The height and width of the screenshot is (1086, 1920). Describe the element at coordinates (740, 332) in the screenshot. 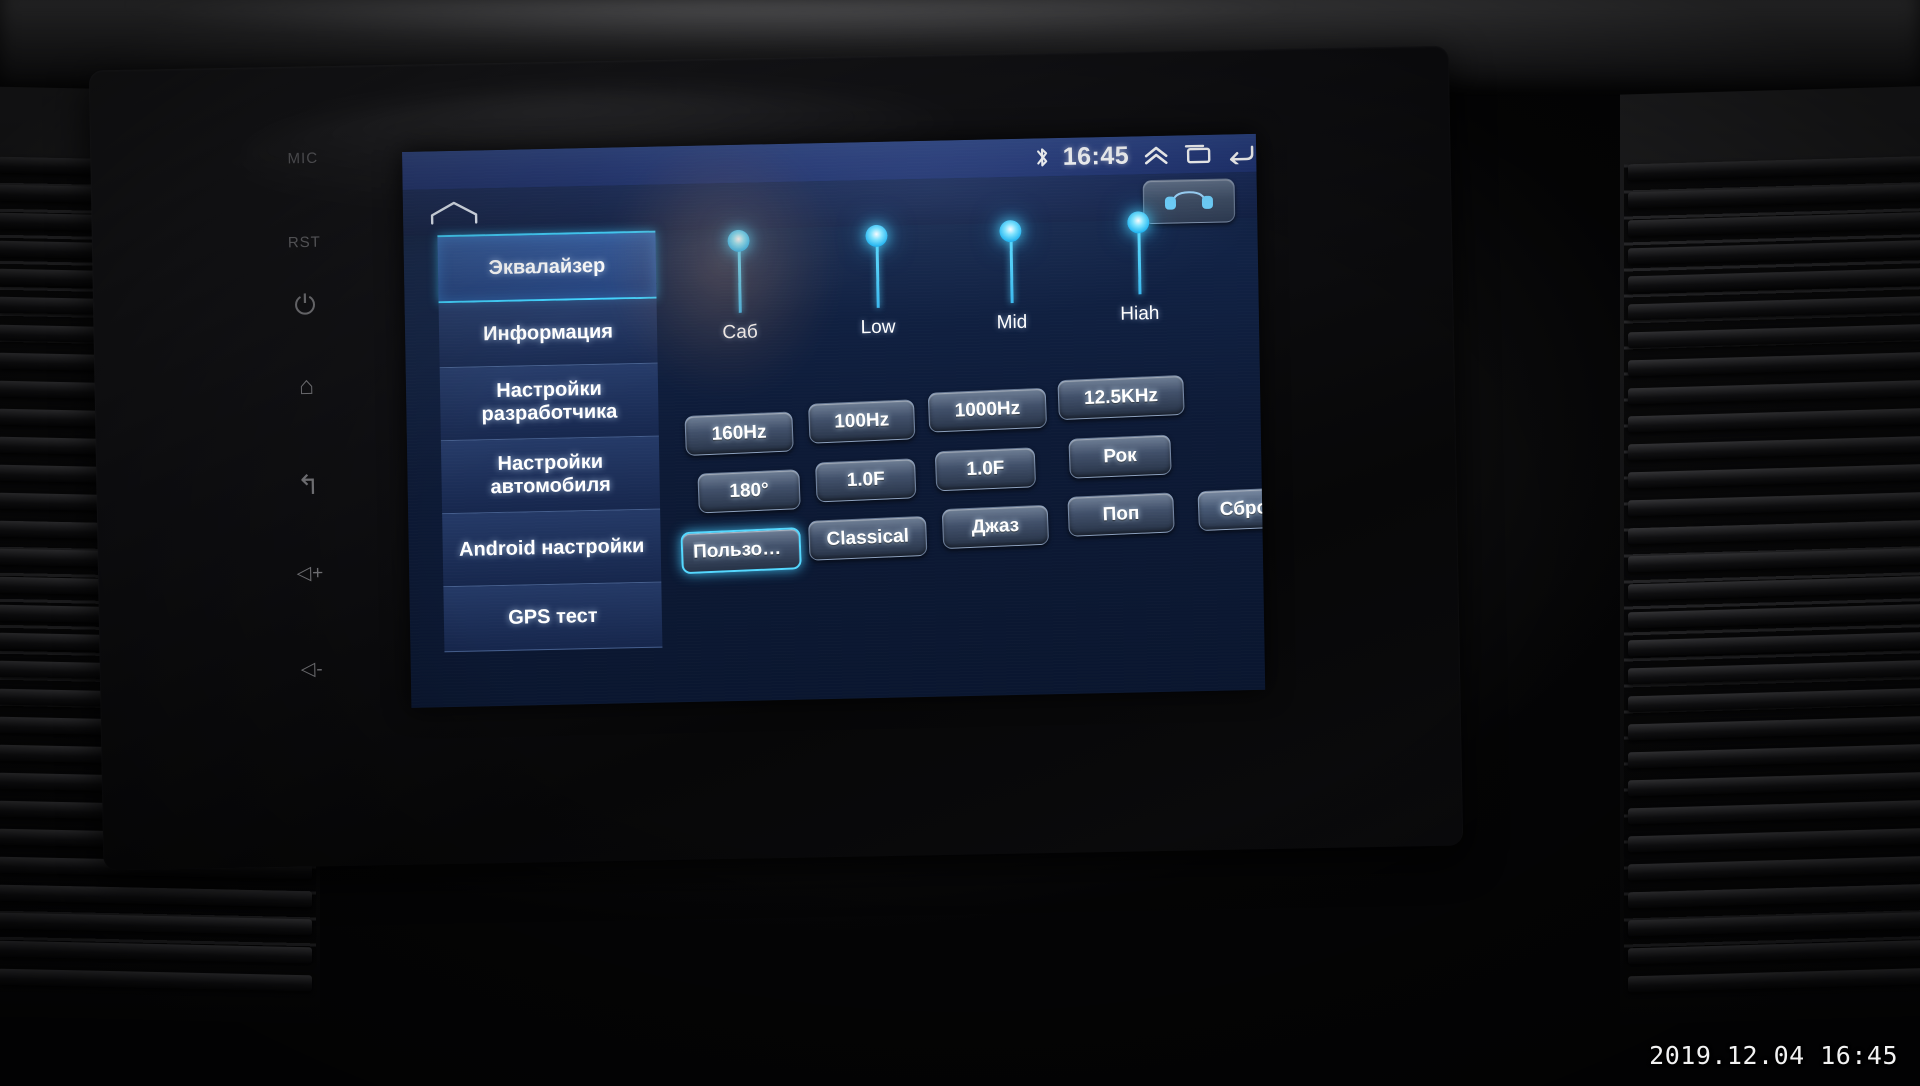

I see `slider-label: Саб` at that location.